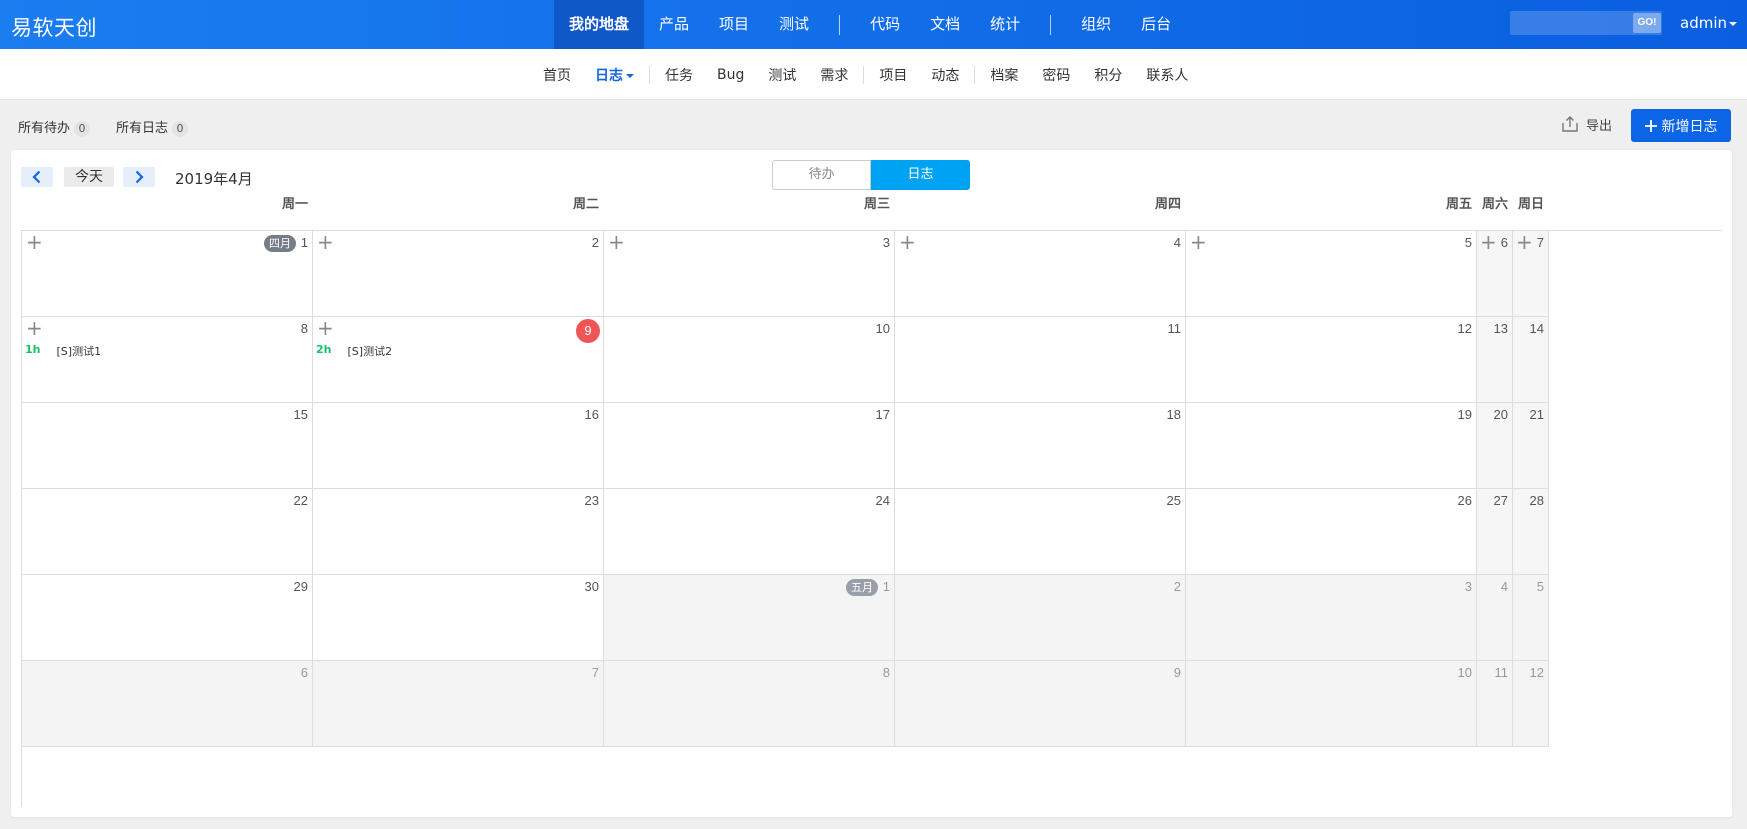 The width and height of the screenshot is (1747, 829). I want to click on calendar-day-cell: 9, so click(1040, 704).